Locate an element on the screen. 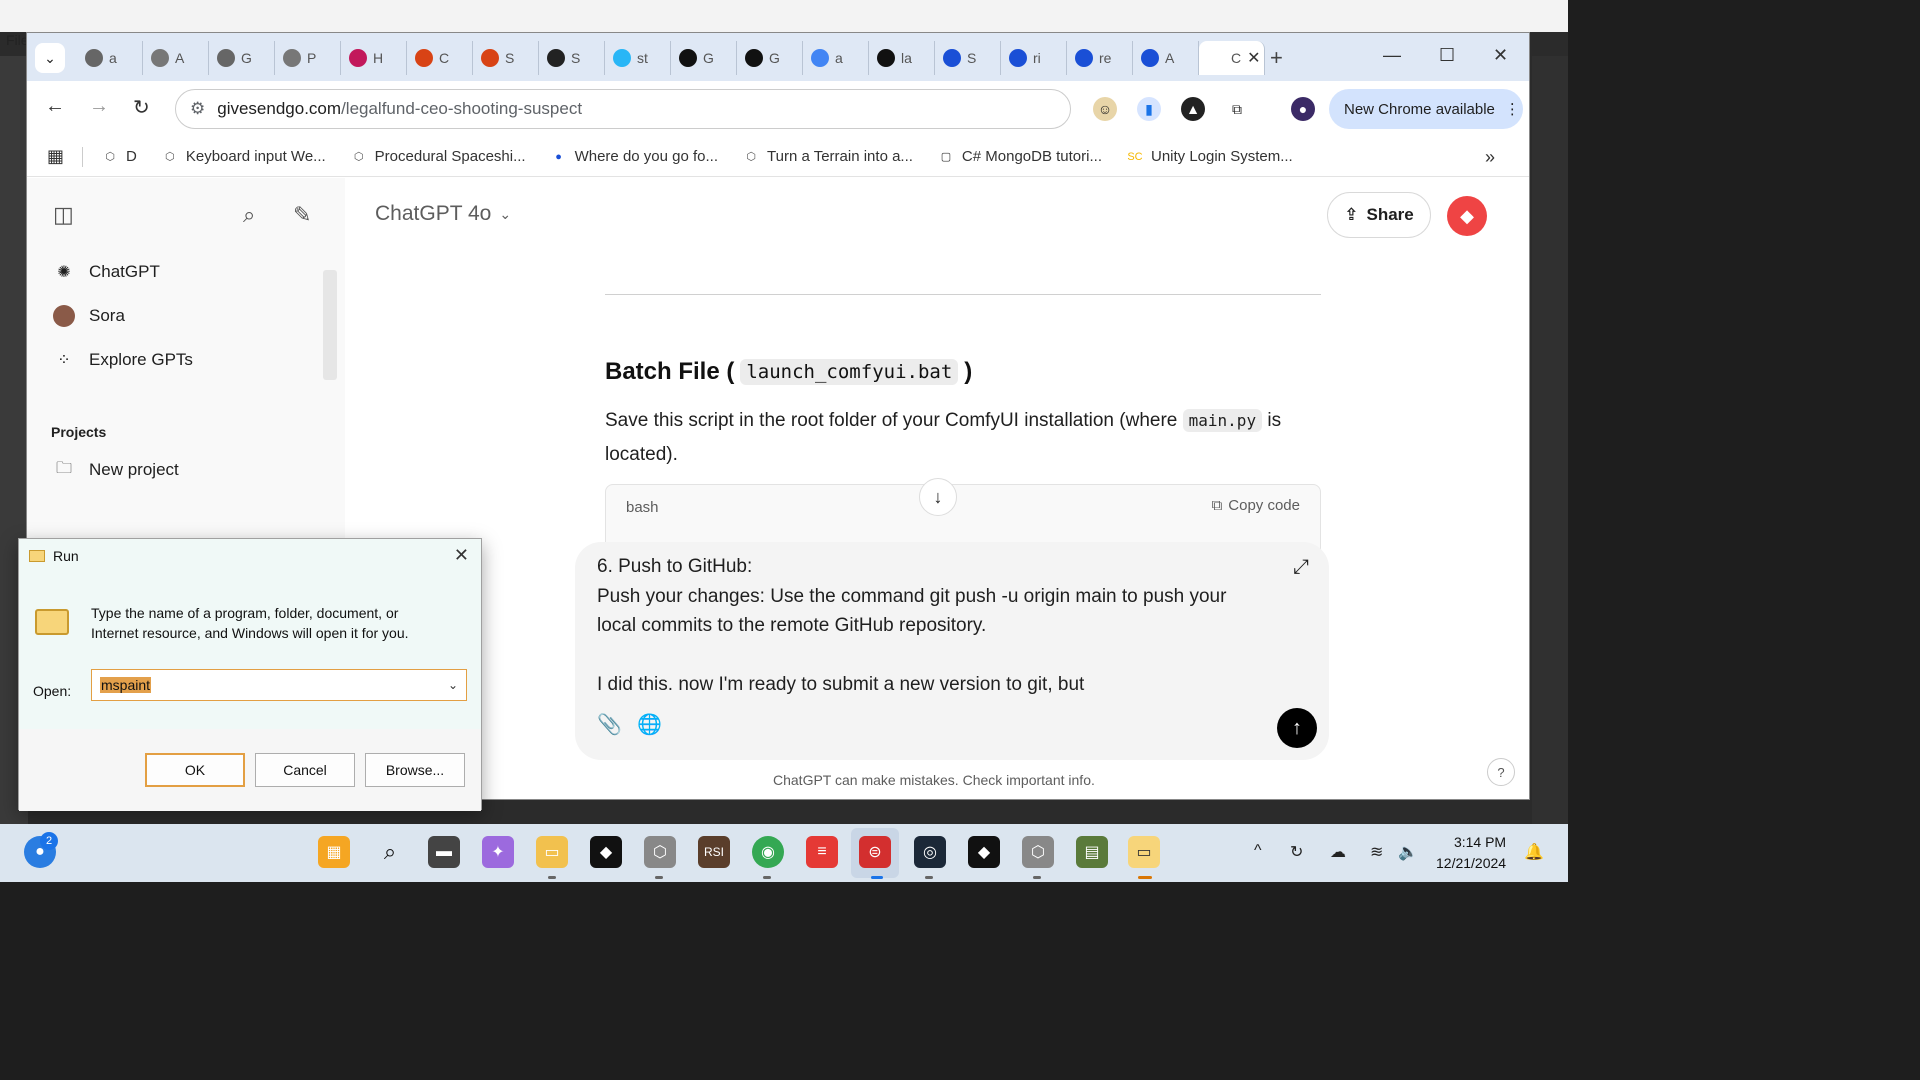 Image resolution: width=1920 pixels, height=1080 pixels. run-title: Run is located at coordinates (66, 556).